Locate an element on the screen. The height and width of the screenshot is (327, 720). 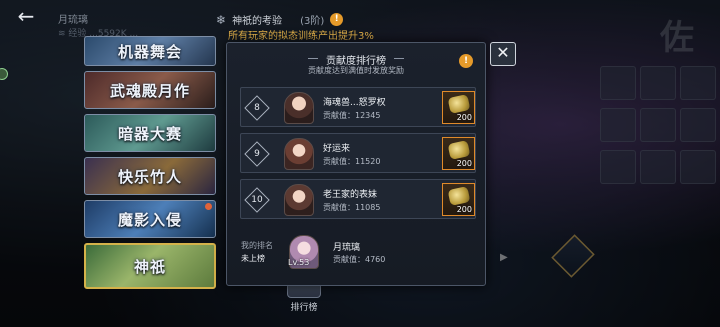
event-card-selected: 神祇 is located at coordinates (150, 266).